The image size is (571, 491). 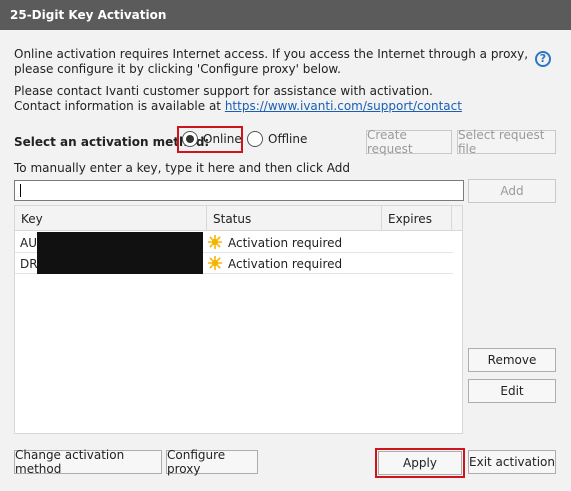 I want to click on table-row: AU Activation required, so click(x=234, y=242).